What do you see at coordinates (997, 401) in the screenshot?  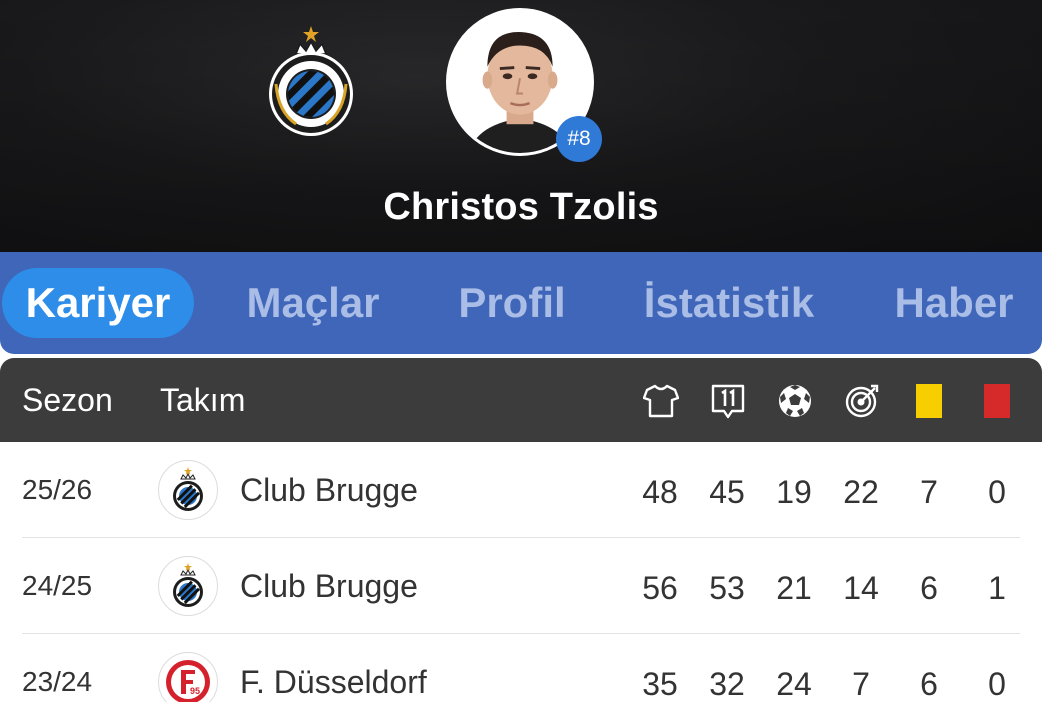 I see `red-card-icon` at bounding box center [997, 401].